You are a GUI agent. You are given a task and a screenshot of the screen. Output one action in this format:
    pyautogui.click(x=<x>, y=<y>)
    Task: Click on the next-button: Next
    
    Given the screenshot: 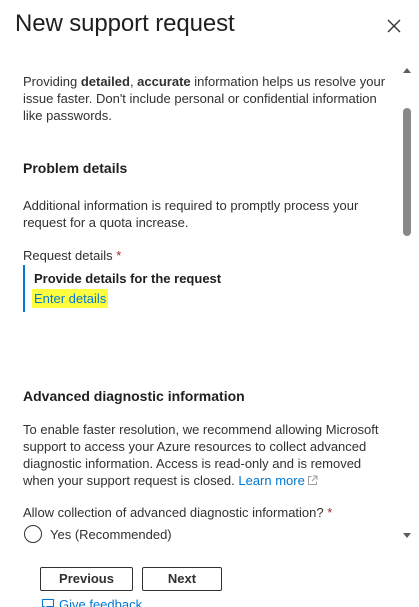 What is the action you would take?
    pyautogui.click(x=182, y=579)
    